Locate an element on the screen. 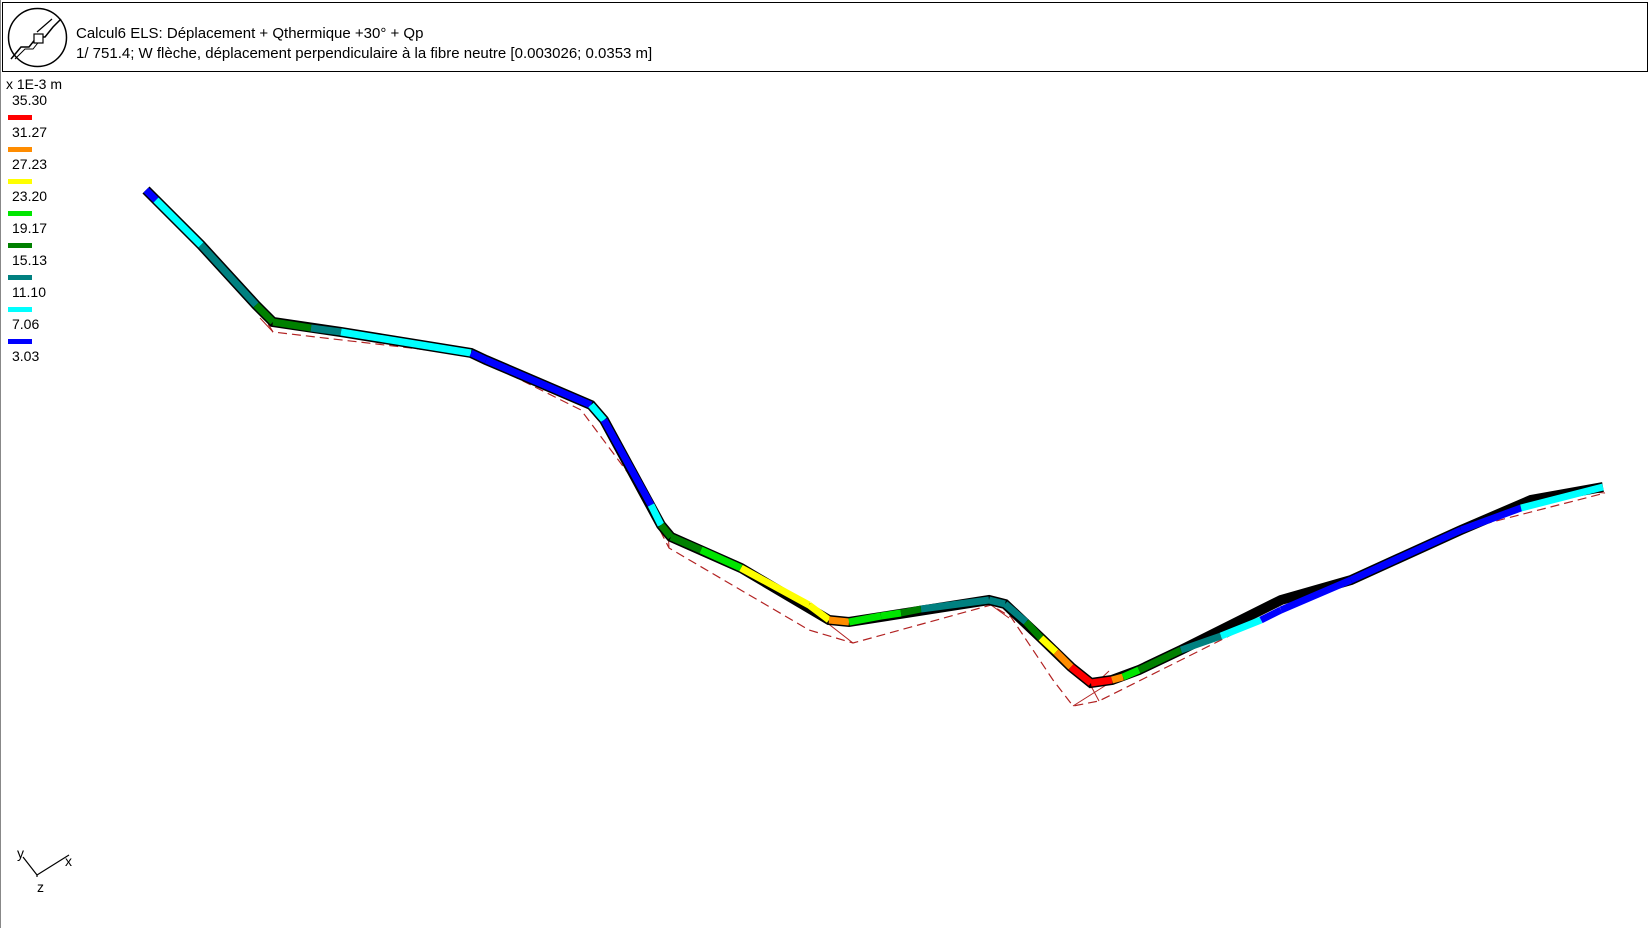 The image size is (1651, 928). axis-triad: x y z is located at coordinates (50, 870).